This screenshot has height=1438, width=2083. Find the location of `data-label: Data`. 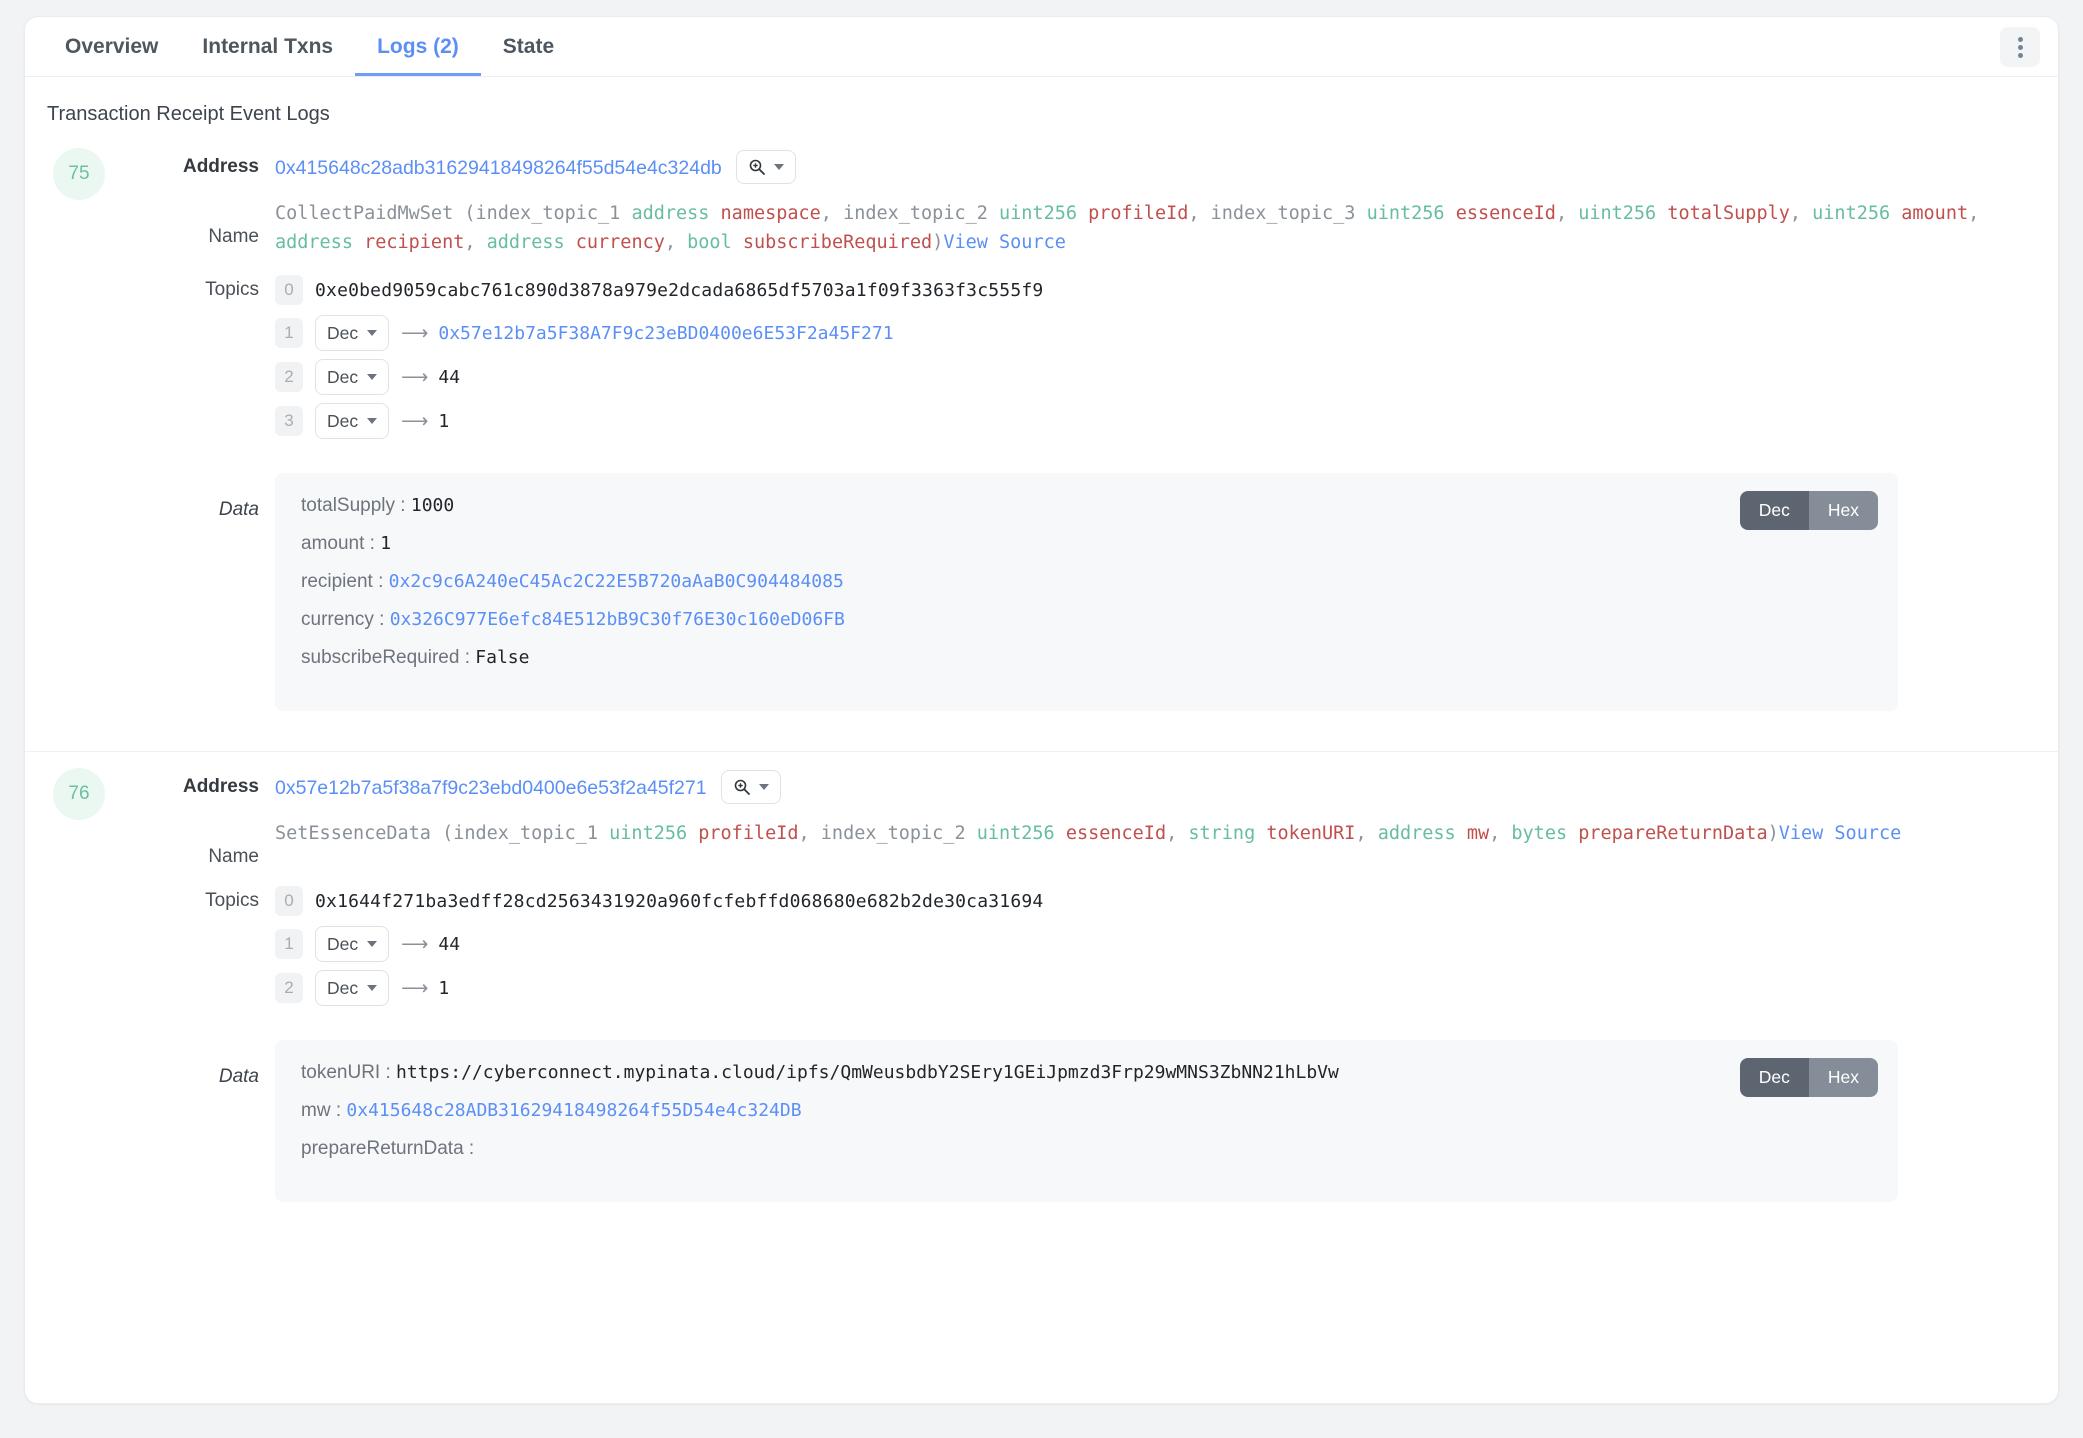

data-label: Data is located at coordinates (238, 510).